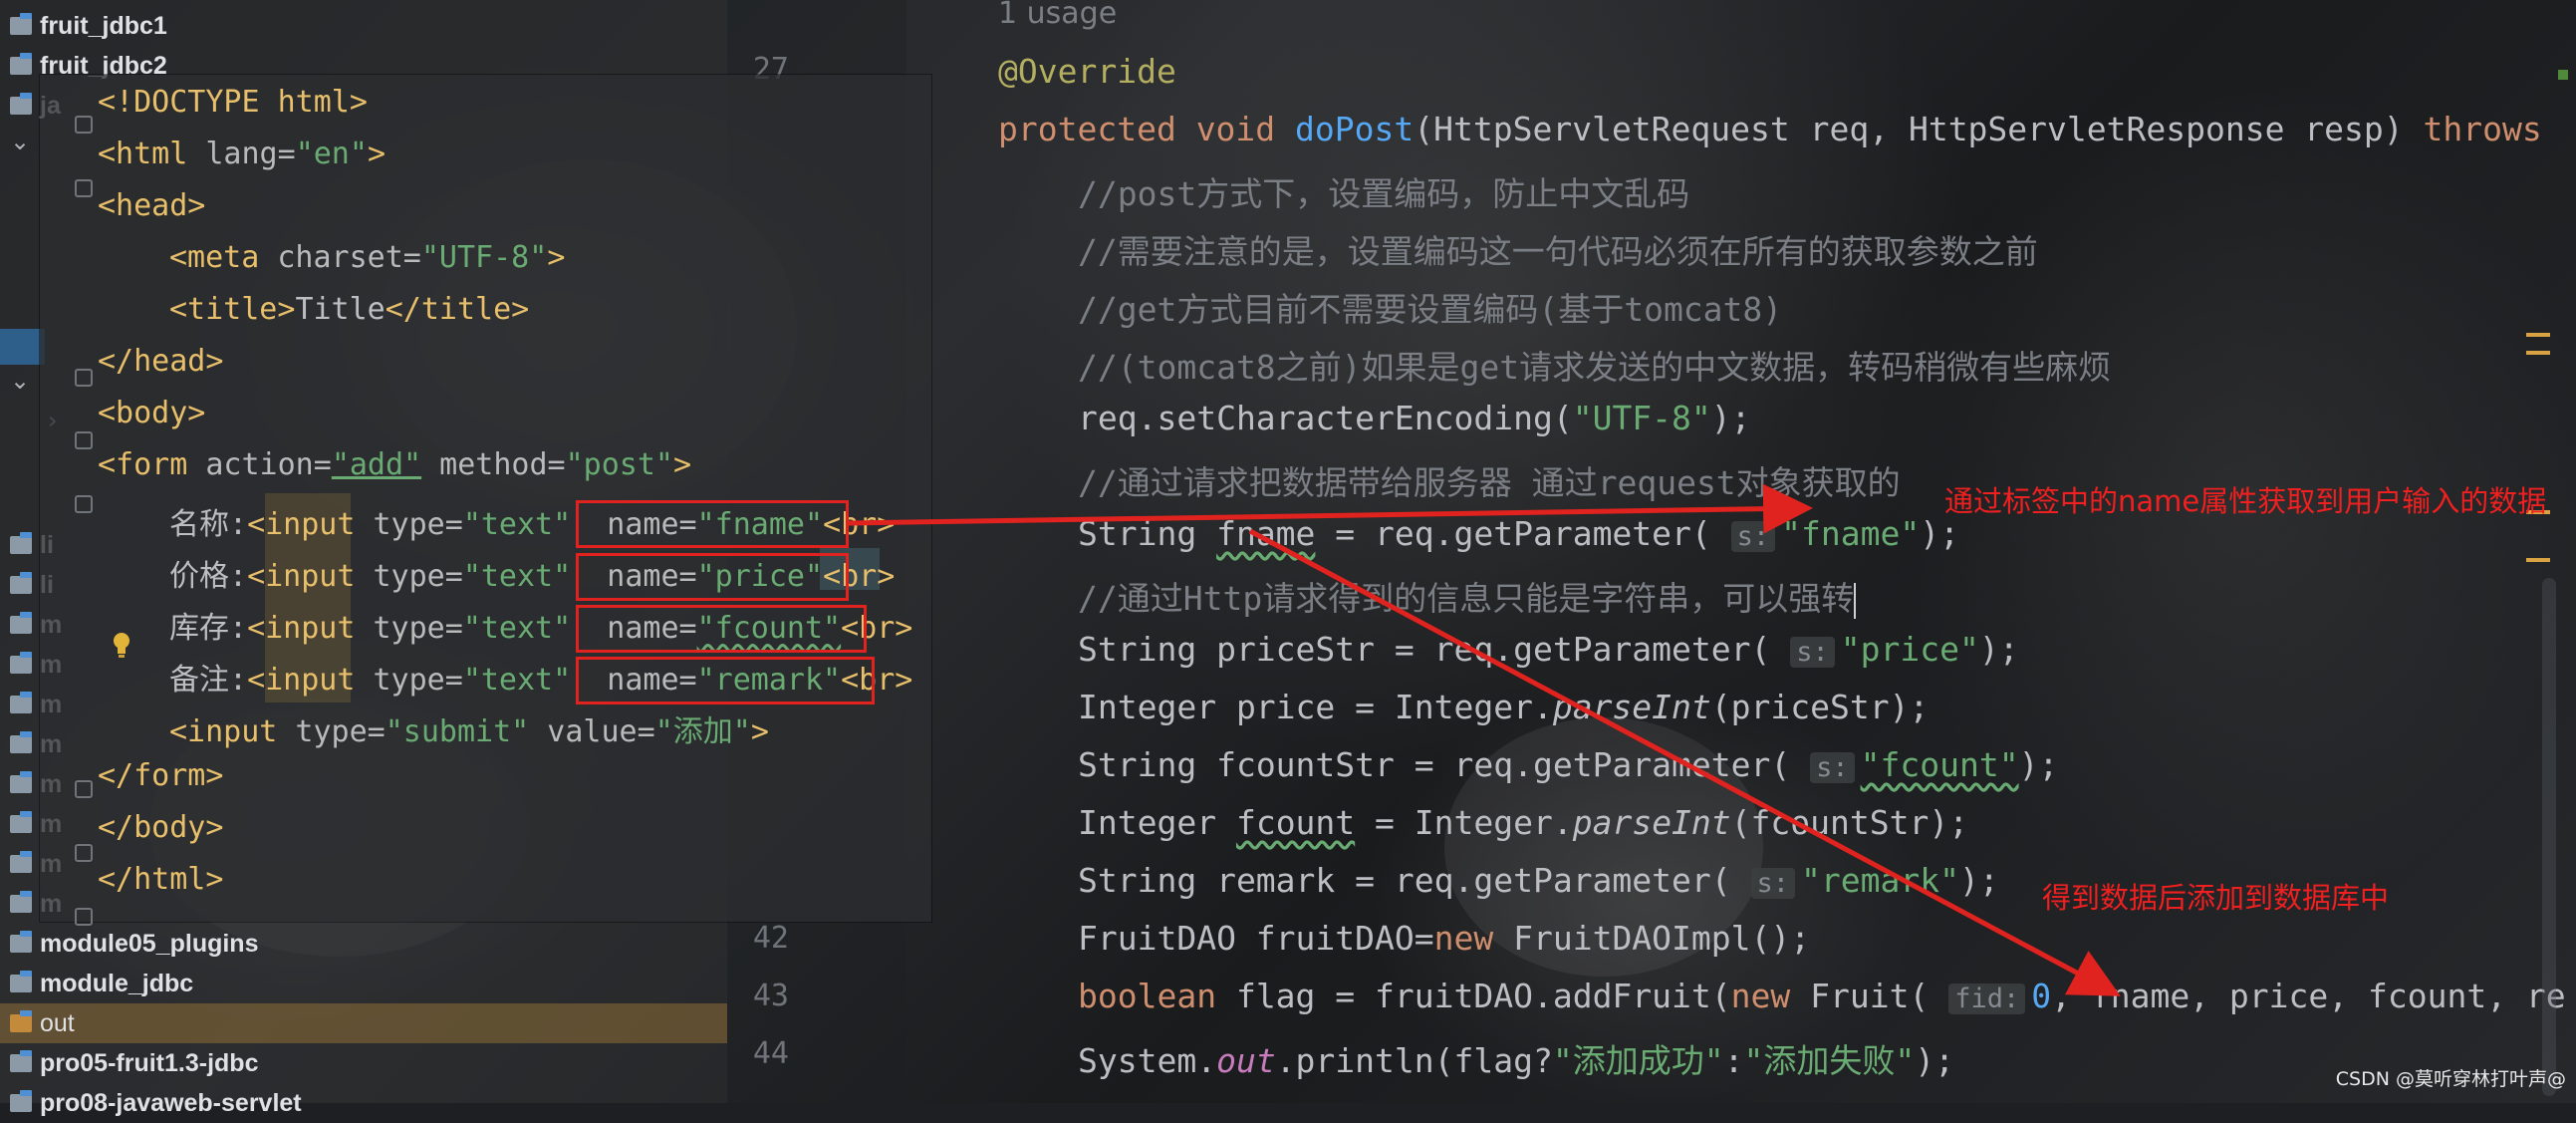  What do you see at coordinates (1684, 762) in the screenshot?
I see `arrow-data-to-database` at bounding box center [1684, 762].